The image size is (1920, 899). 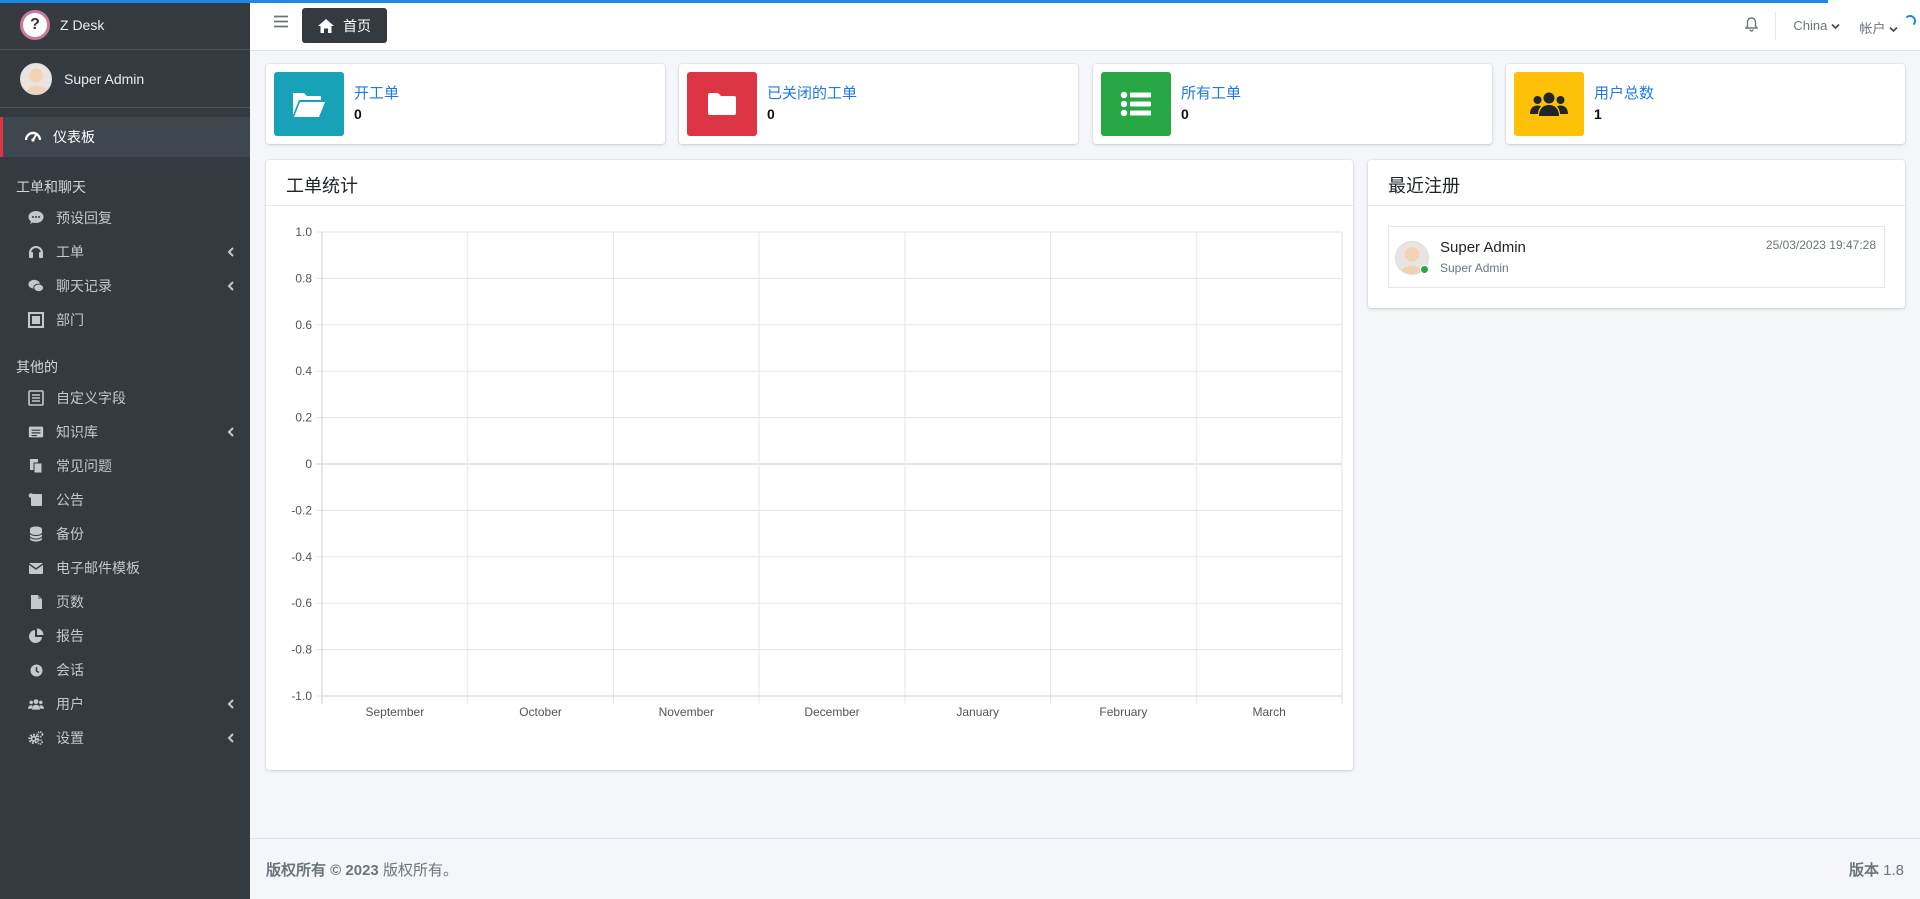 What do you see at coordinates (395, 712) in the screenshot?
I see `x-tick-label: September` at bounding box center [395, 712].